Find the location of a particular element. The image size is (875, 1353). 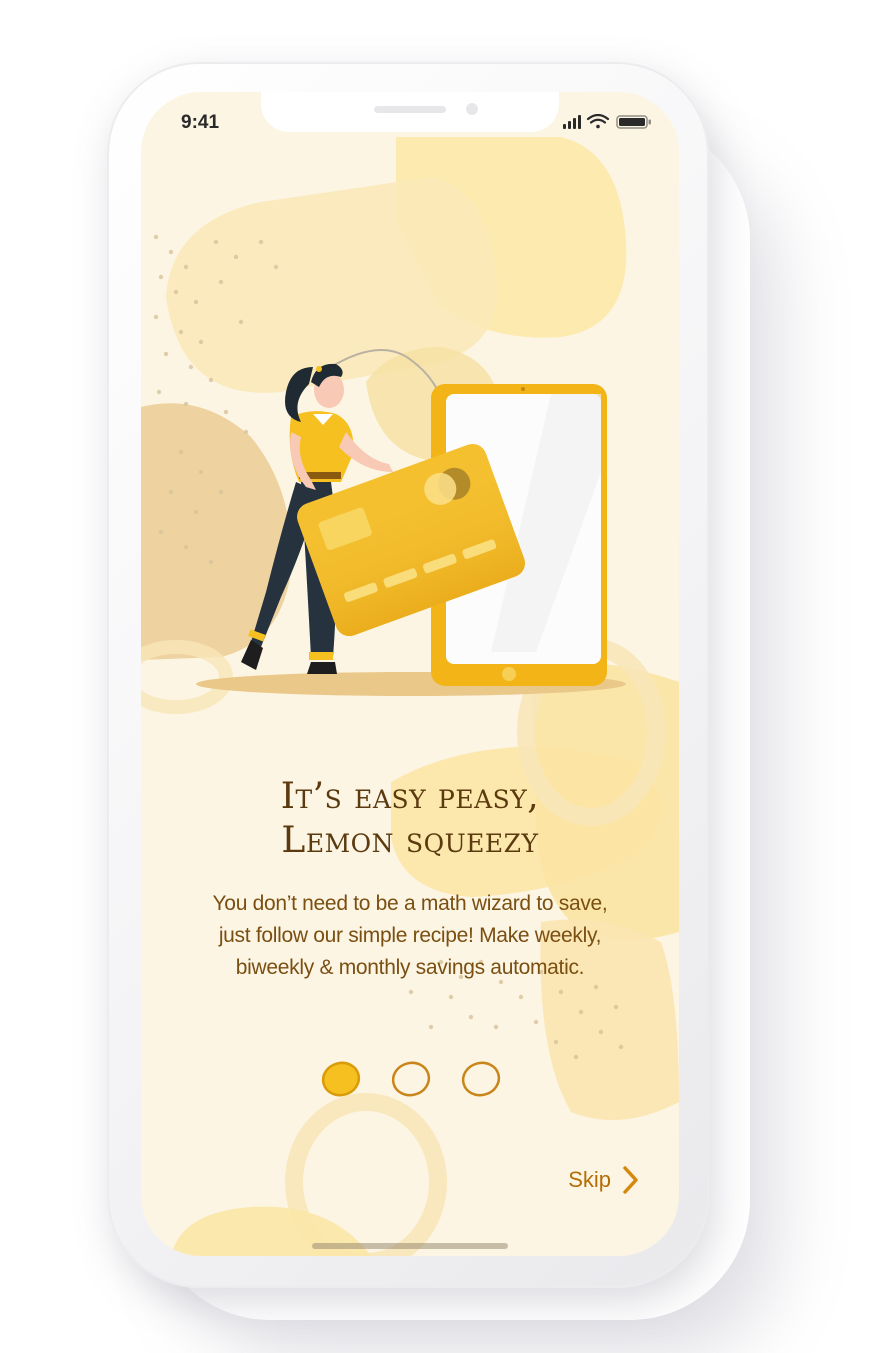

status-time: 9:41 is located at coordinates (200, 122).